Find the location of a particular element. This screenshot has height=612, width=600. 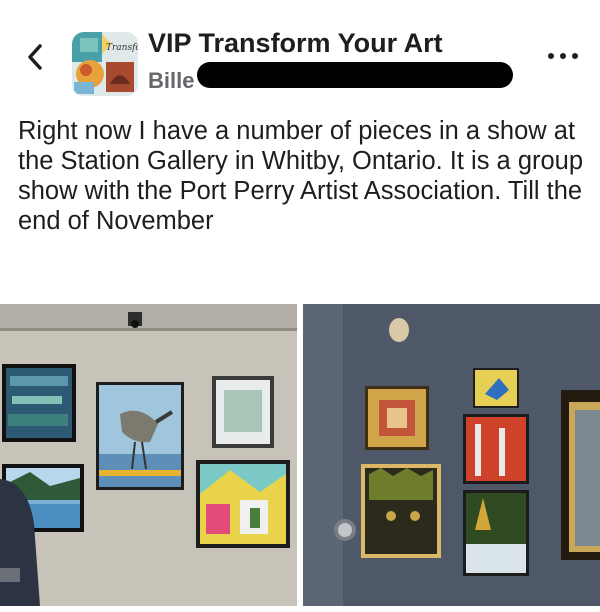

group-avatar-image: Transform is located at coordinates (105, 64).